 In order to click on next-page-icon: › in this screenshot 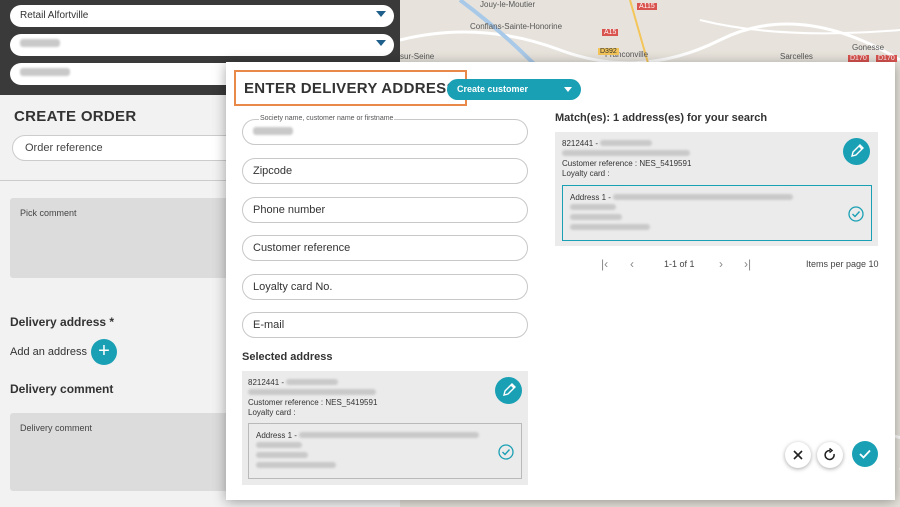, I will do `click(721, 264)`.